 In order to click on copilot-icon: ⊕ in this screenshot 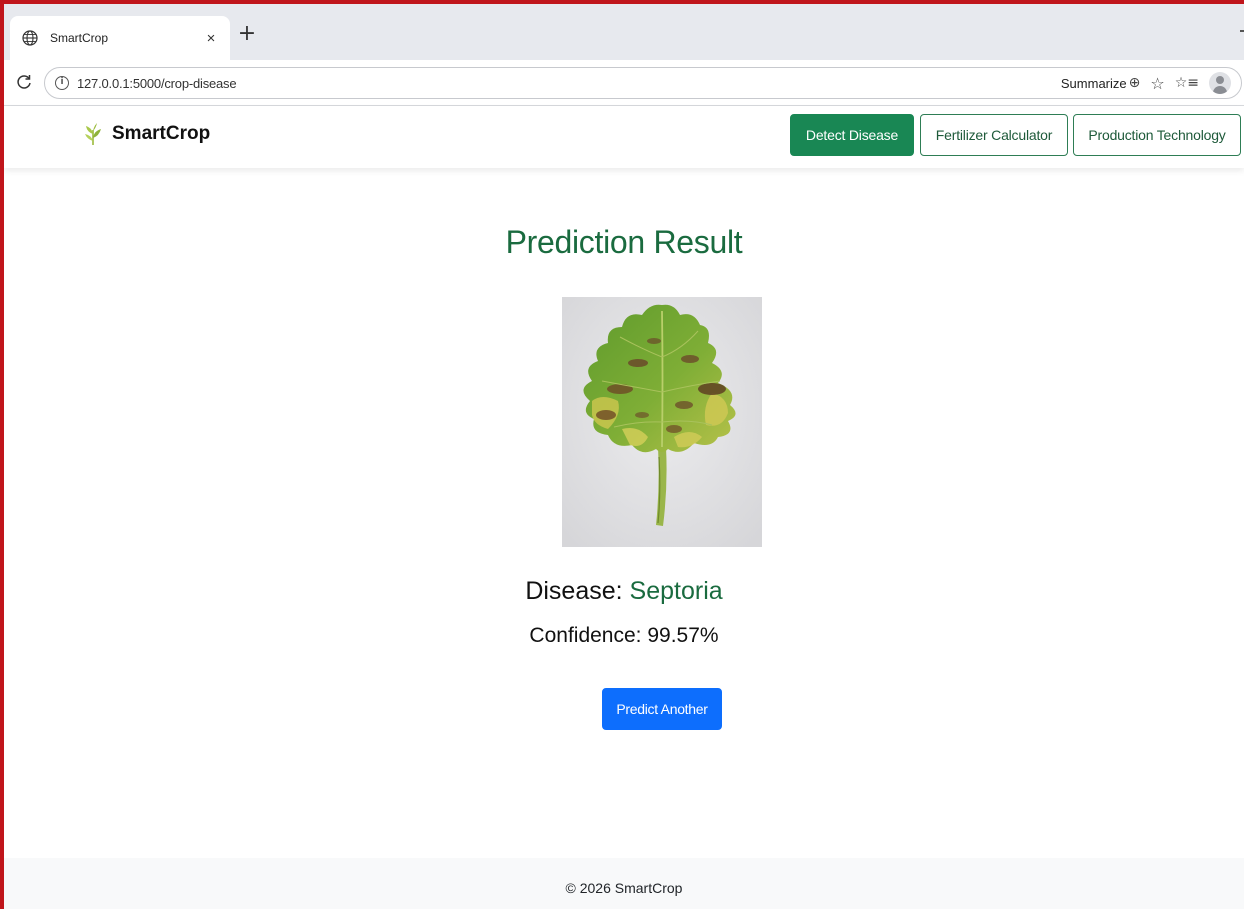, I will do `click(1135, 83)`.